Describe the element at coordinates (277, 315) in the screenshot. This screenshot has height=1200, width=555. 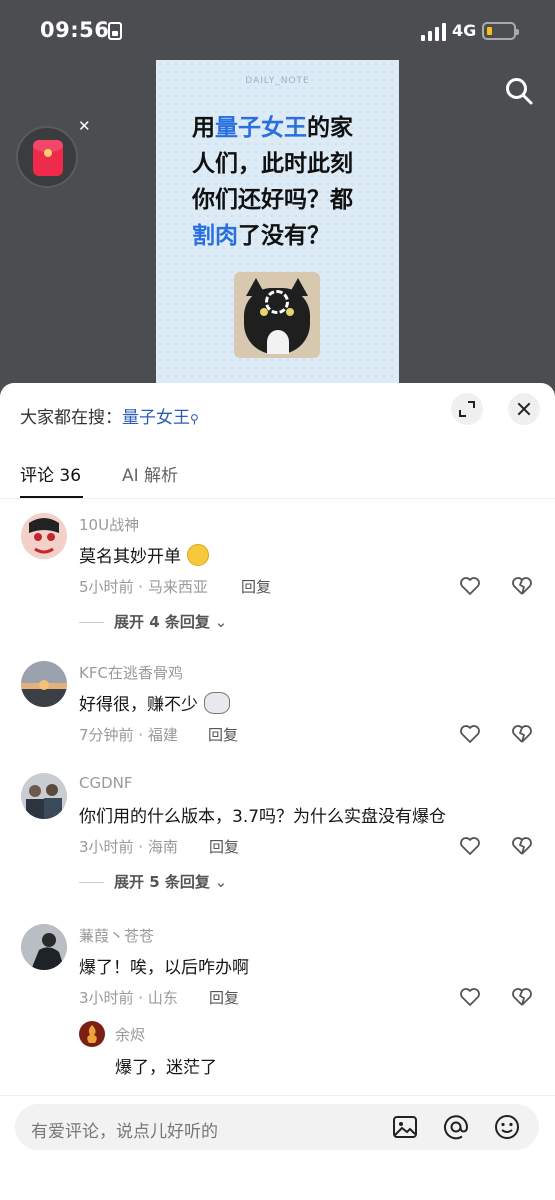
I see `cat-image` at that location.